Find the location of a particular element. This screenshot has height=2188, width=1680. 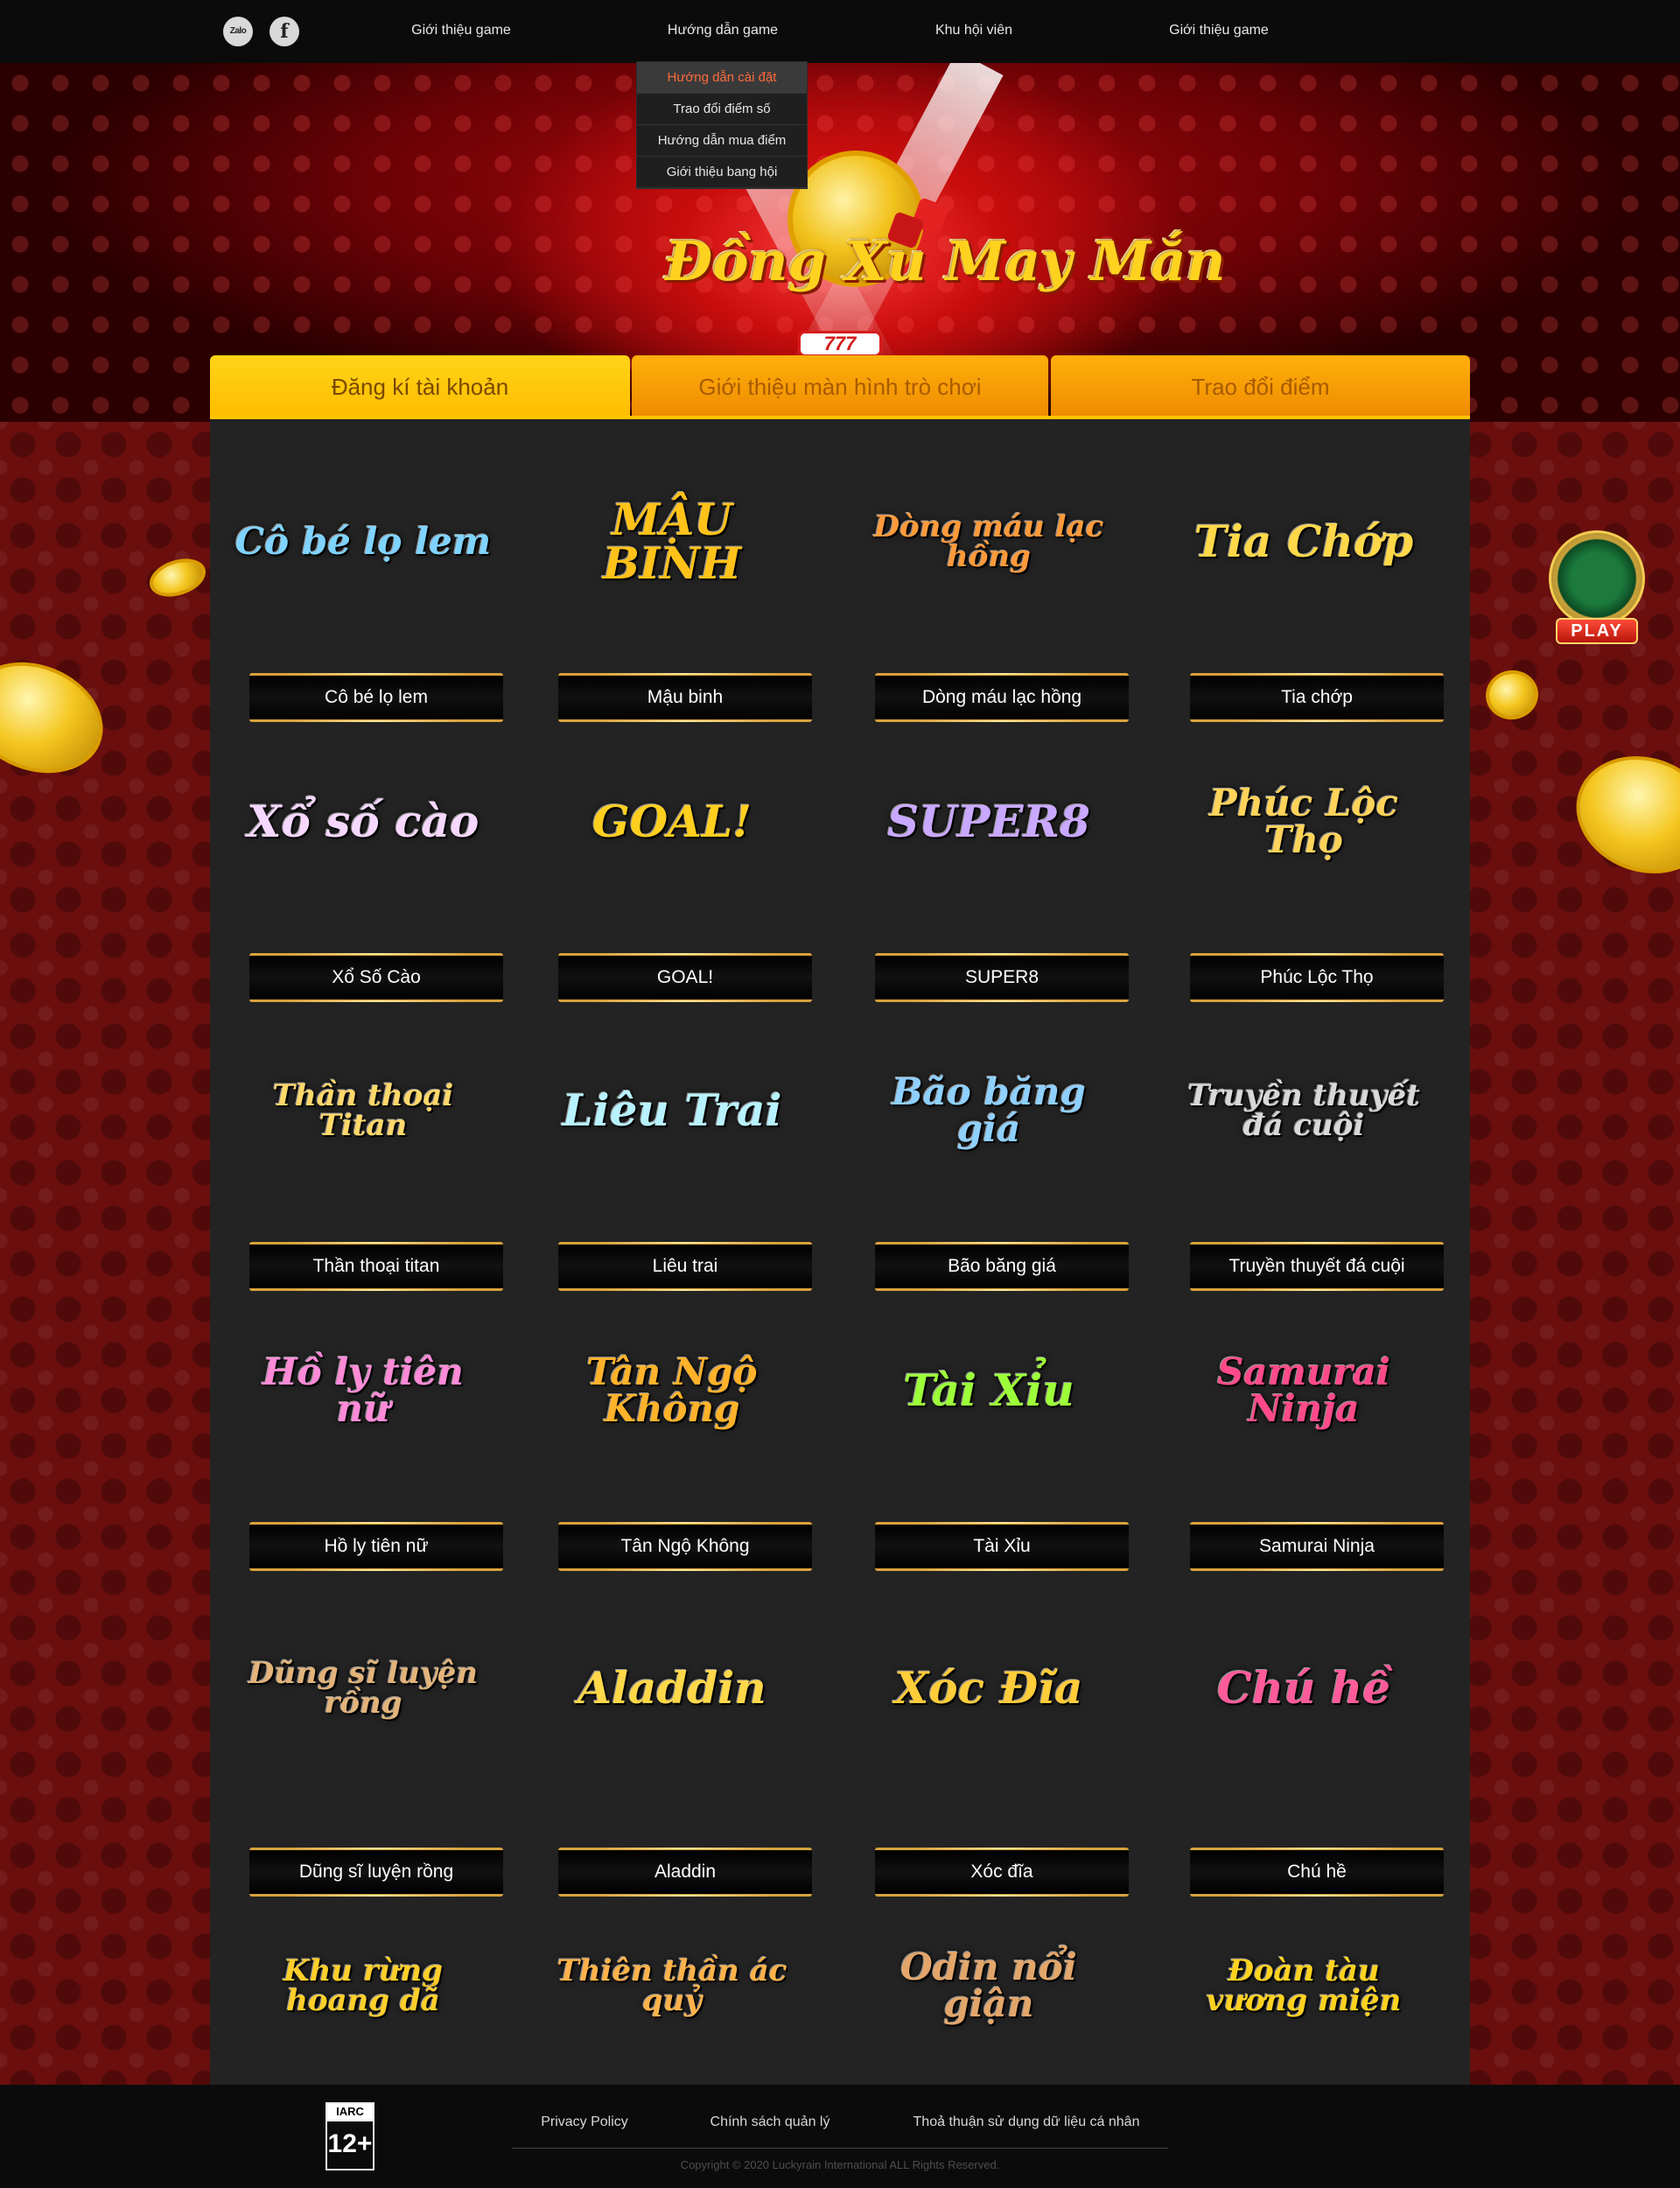

dropdown-item-gioi-thieu-bang-hoi: Giới thiệu bang hội is located at coordinates (722, 172).